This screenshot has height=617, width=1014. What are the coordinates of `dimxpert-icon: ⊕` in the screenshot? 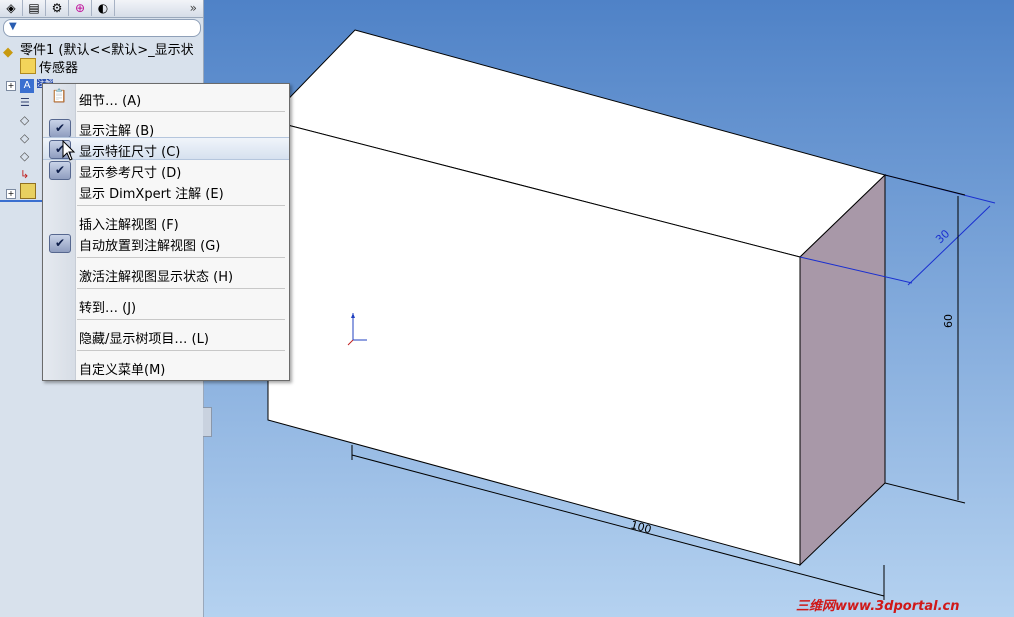 It's located at (80, 8).